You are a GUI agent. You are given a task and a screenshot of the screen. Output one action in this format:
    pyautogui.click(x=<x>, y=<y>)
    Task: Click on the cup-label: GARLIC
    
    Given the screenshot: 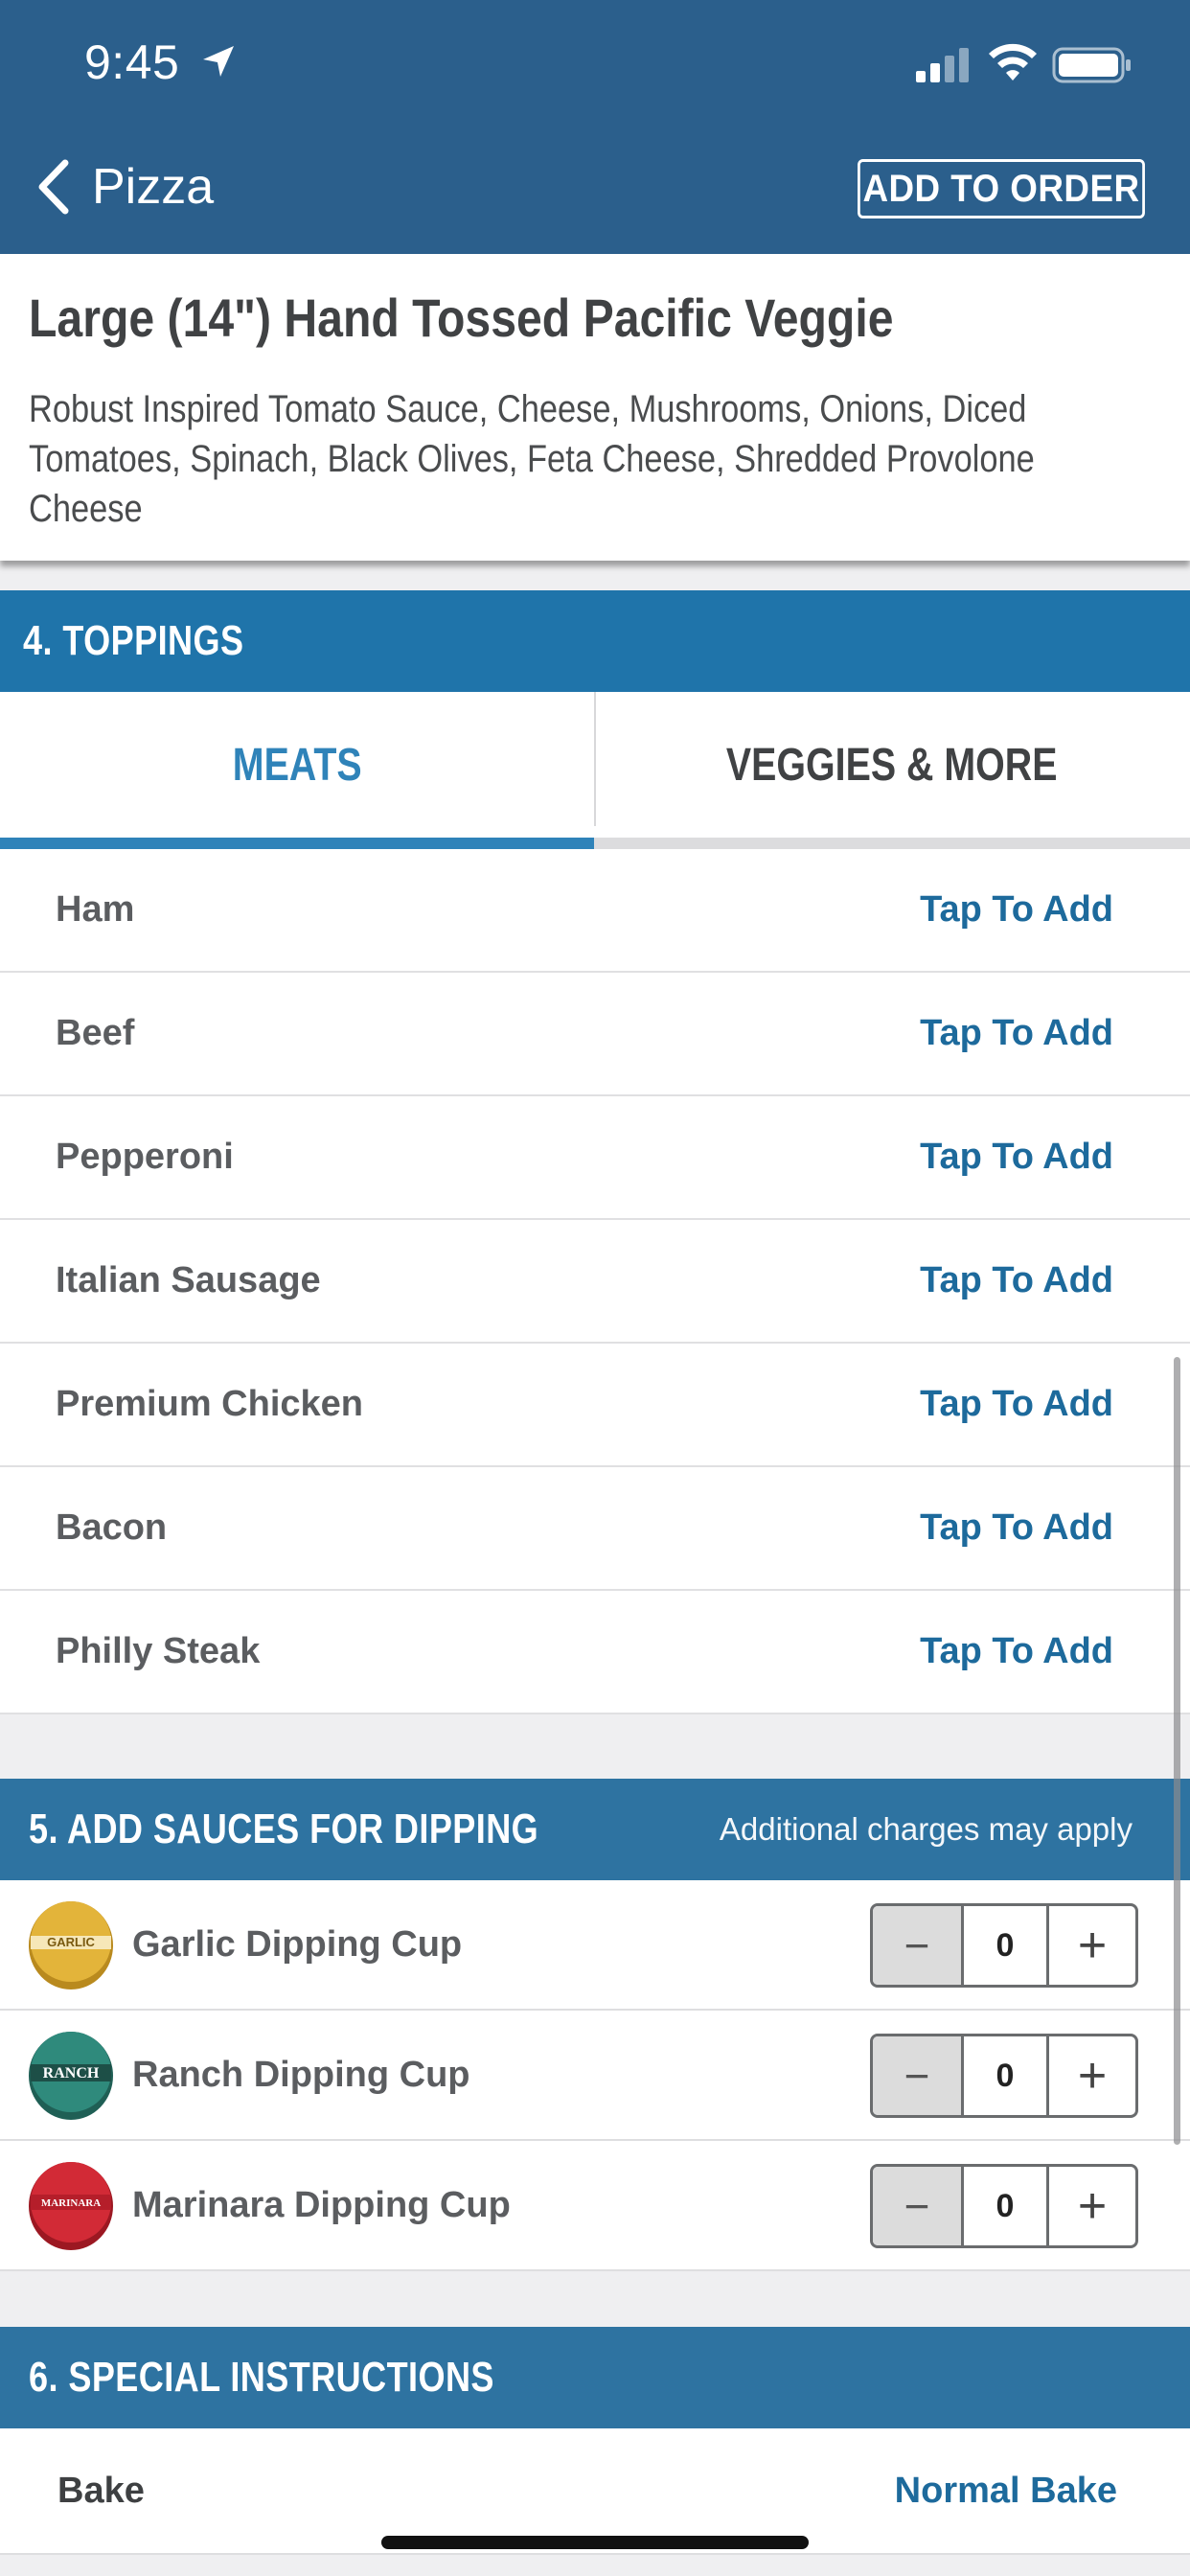 What is the action you would take?
    pyautogui.click(x=71, y=1942)
    